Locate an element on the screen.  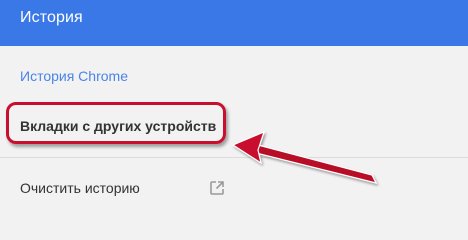
open-in-new-icon is located at coordinates (217, 188).